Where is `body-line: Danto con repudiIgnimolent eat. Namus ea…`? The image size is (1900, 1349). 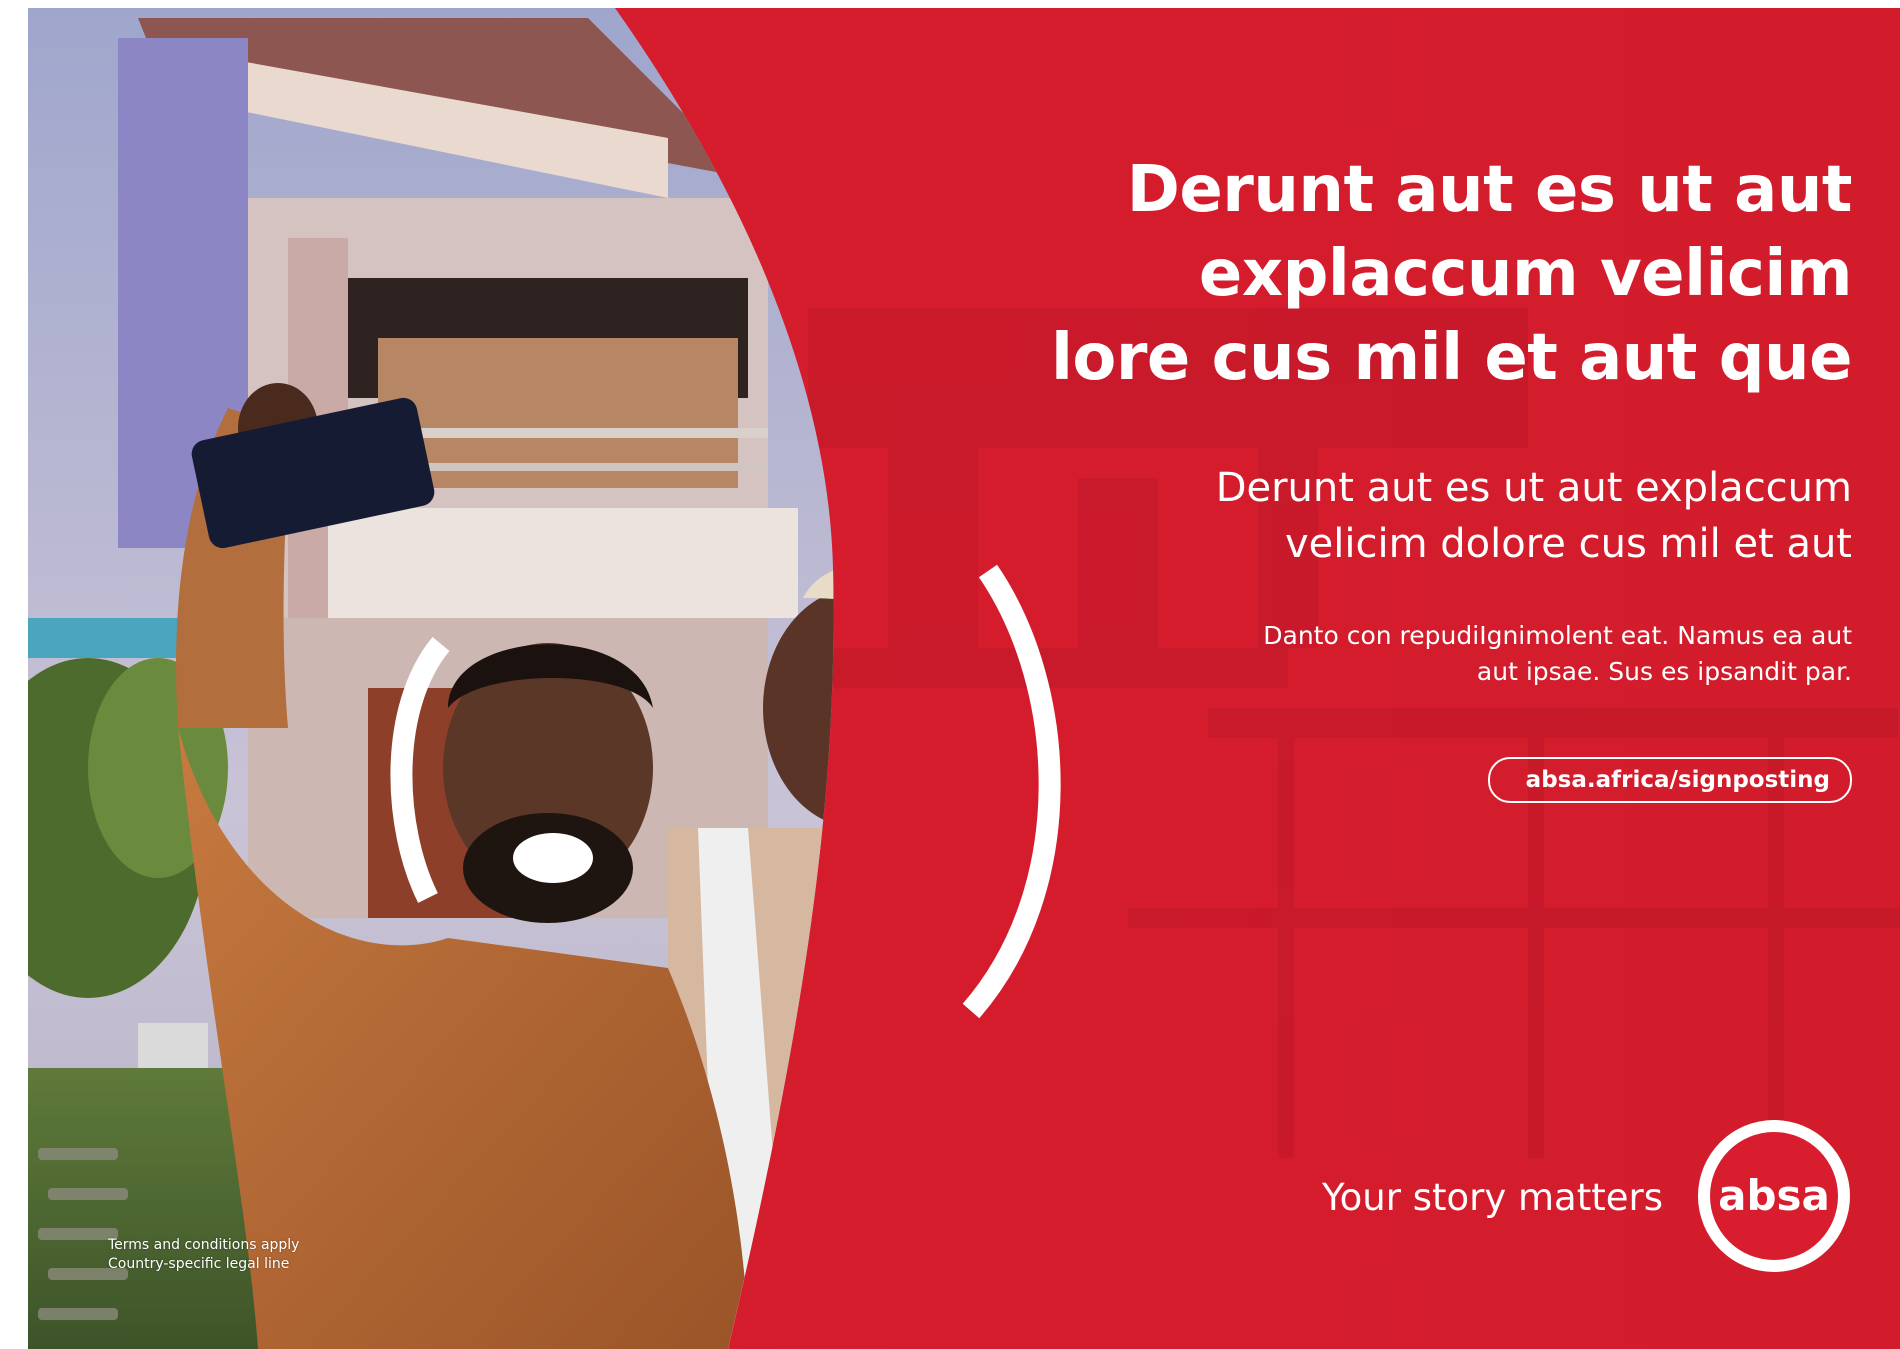
body-line: Danto con repudiIgnimolent eat. Namus ea… is located at coordinates (1557, 635).